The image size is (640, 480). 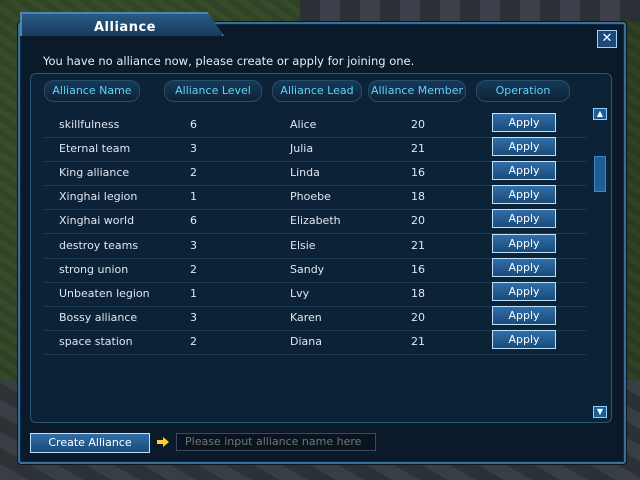 What do you see at coordinates (600, 412) in the screenshot?
I see `scroll-down-icon: ▼` at bounding box center [600, 412].